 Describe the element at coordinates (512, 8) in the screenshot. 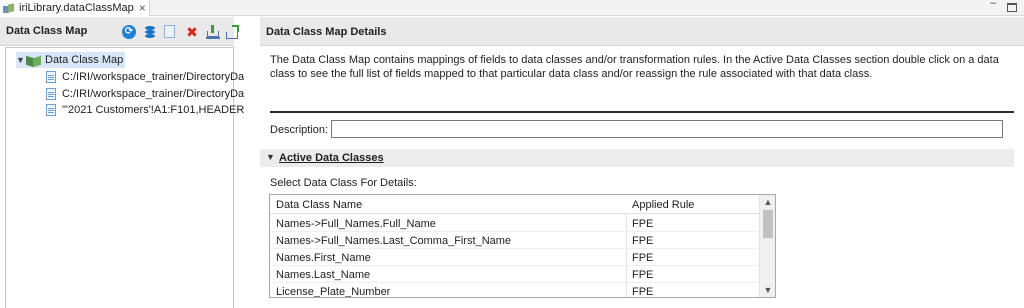

I see `editor-tab-bar: iriLibrary.dataClassMap × –` at that location.